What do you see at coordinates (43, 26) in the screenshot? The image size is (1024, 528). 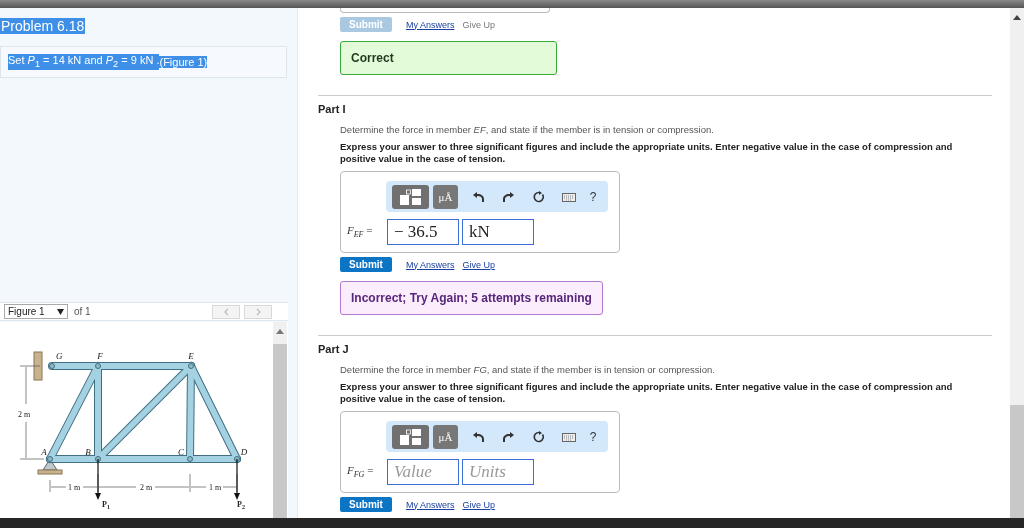 I see `problem-title: Problem 6.18` at bounding box center [43, 26].